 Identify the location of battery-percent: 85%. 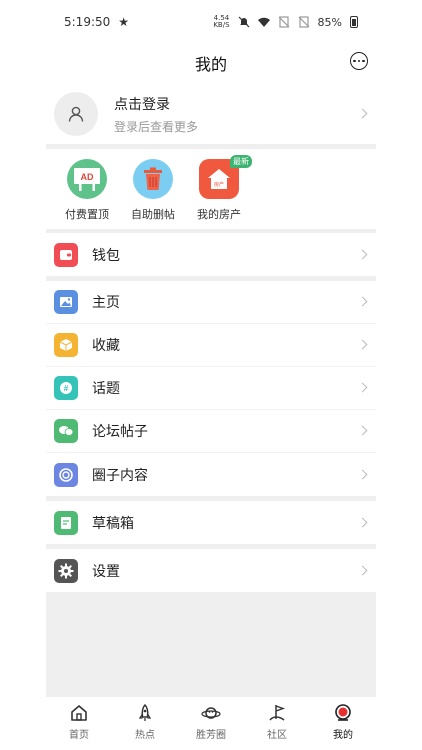
(329, 22).